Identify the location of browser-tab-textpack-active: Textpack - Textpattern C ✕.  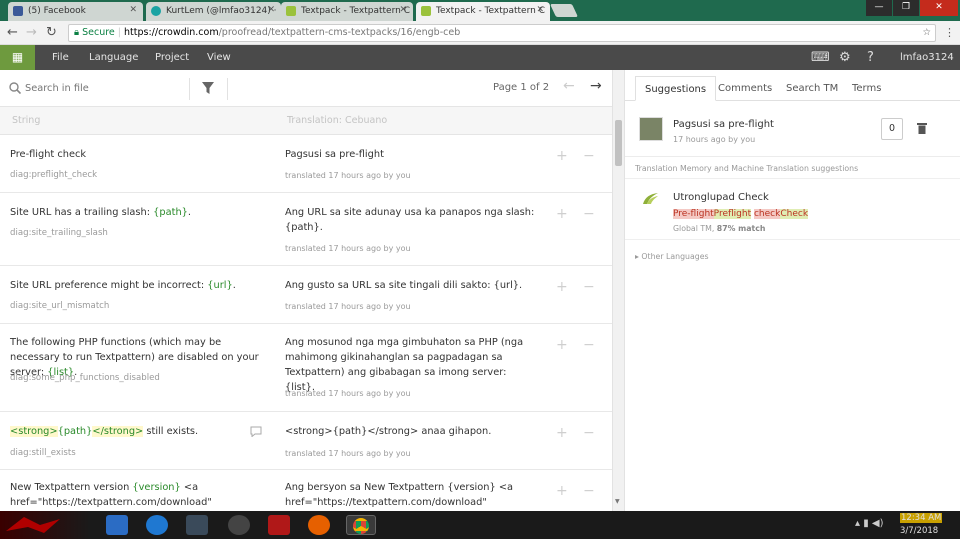
(483, 11).